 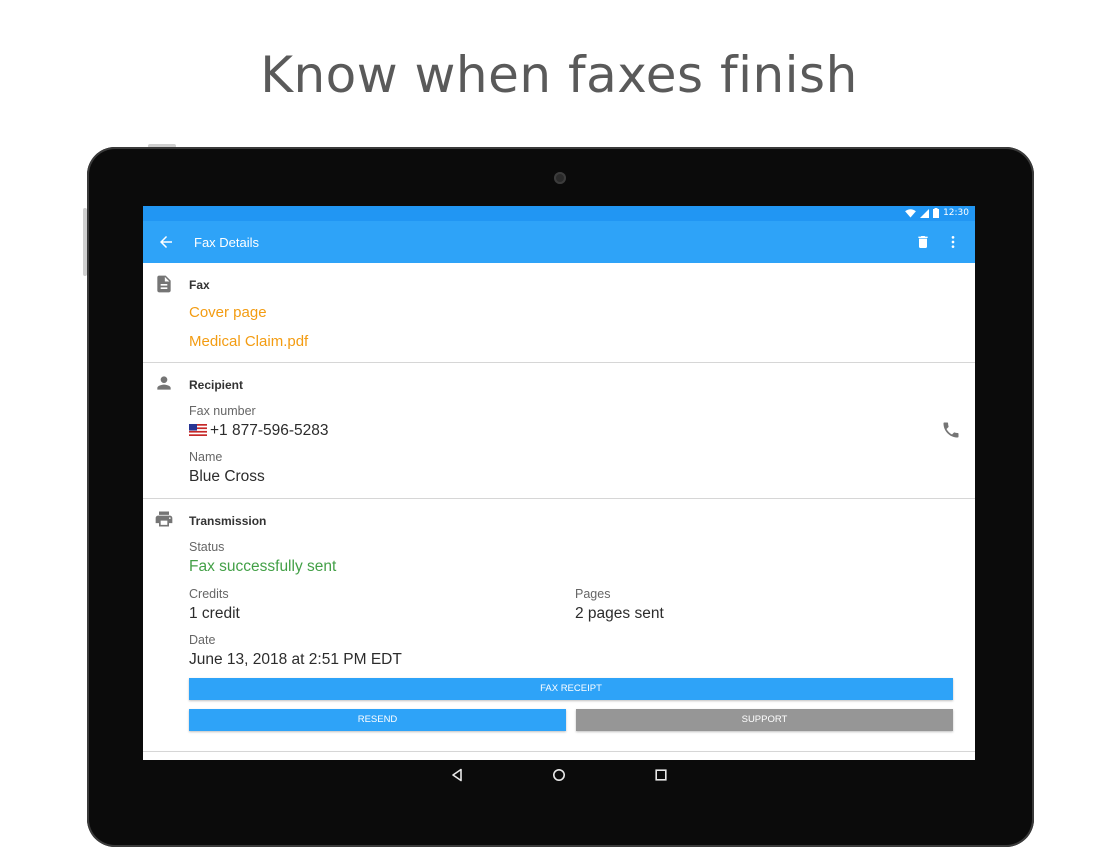 I want to click on fax-number-value: +1 877-596-5283, so click(x=259, y=431).